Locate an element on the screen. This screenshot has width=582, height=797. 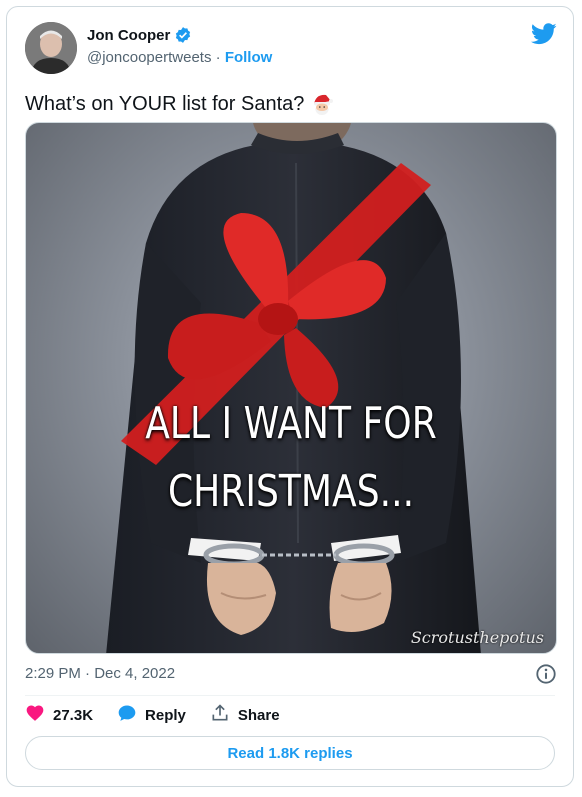
share-button: Share is located at coordinates (245, 715).